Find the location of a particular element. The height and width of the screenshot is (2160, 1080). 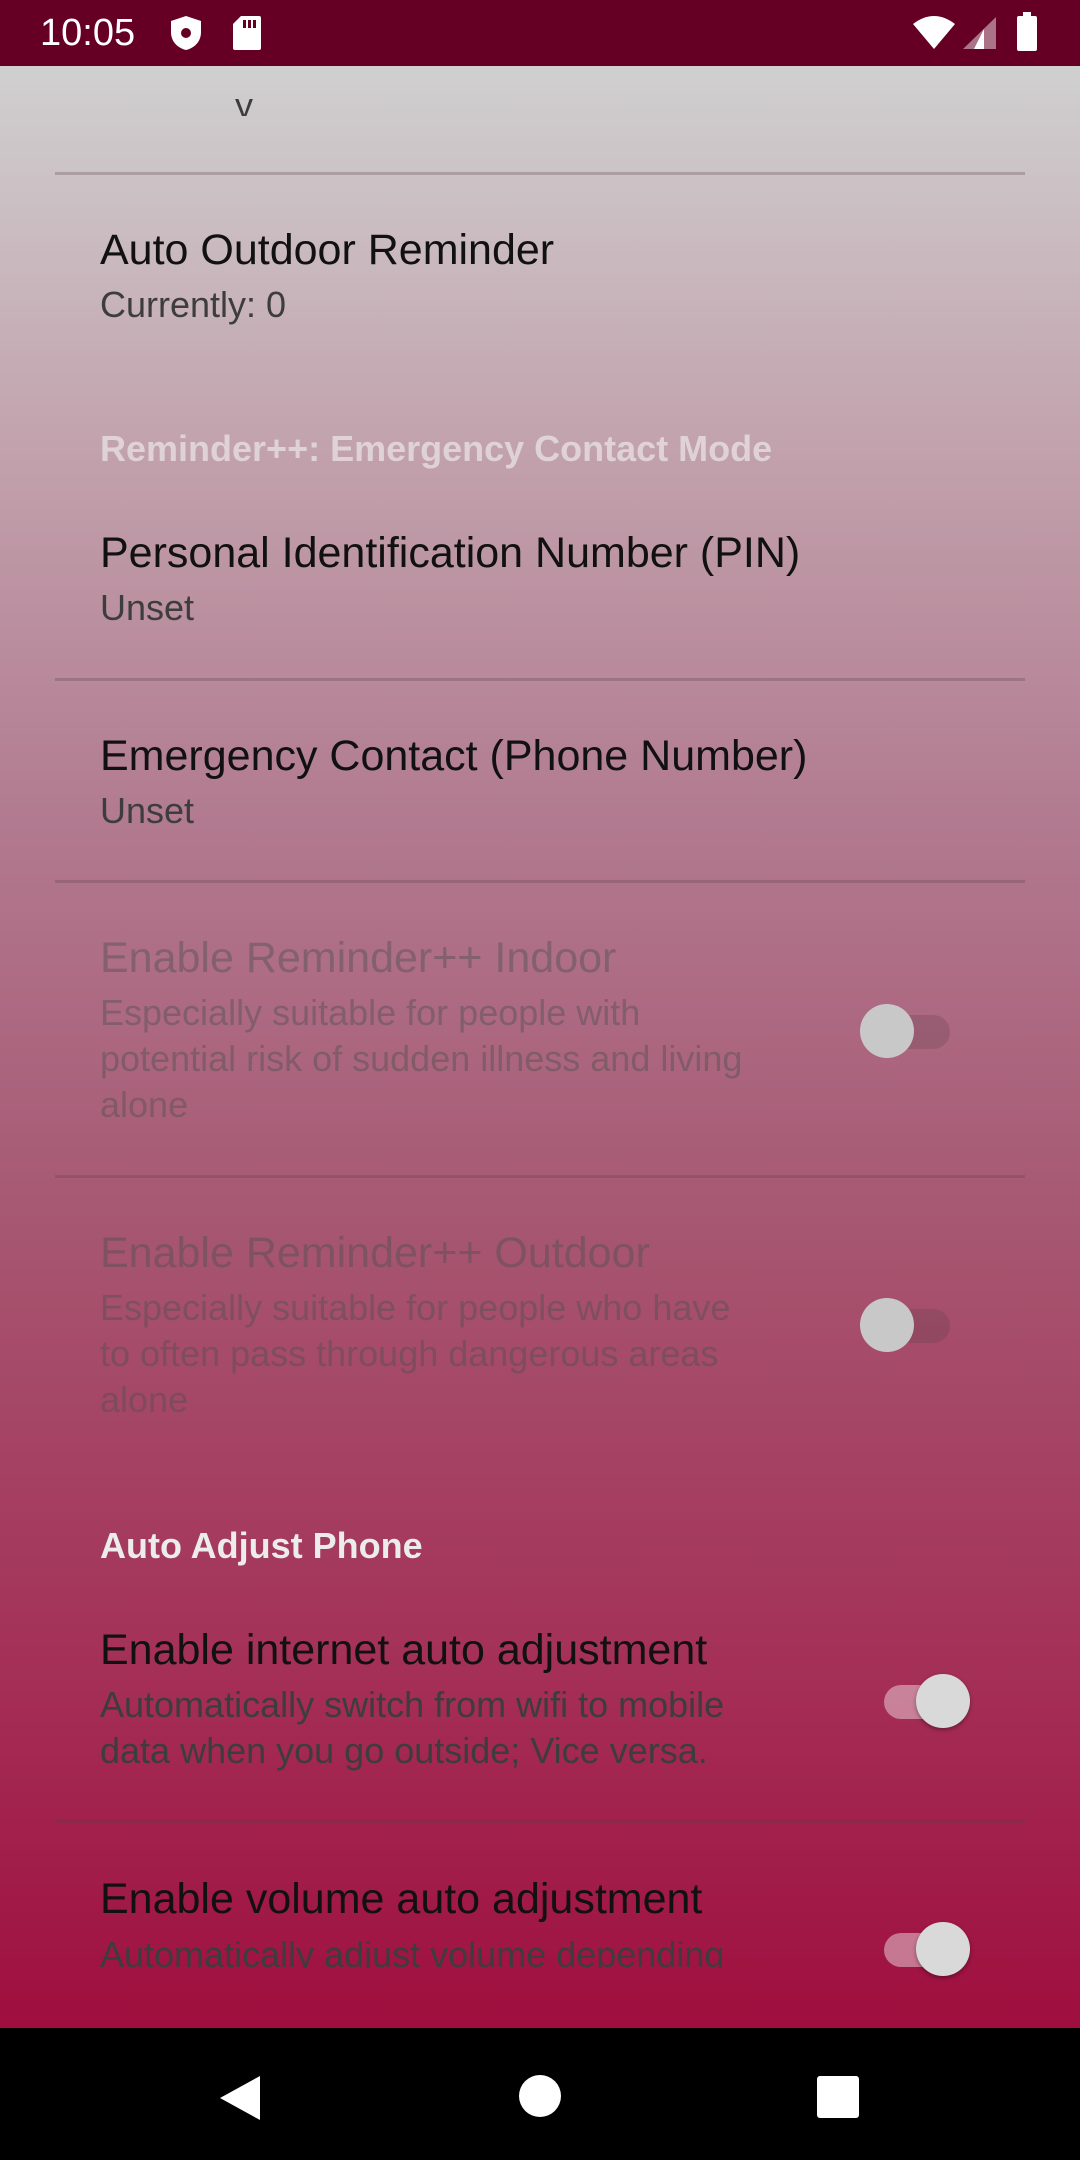

internet-auto-switch is located at coordinates (913, 1699).